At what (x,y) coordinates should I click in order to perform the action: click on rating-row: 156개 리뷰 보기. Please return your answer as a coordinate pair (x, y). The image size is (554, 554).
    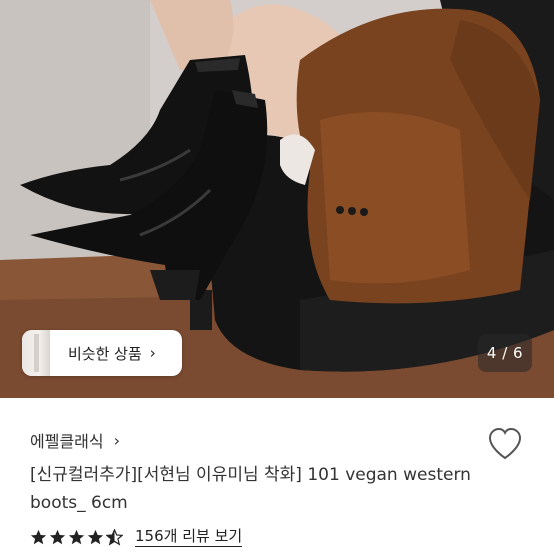
    Looking at the image, I should click on (136, 537).